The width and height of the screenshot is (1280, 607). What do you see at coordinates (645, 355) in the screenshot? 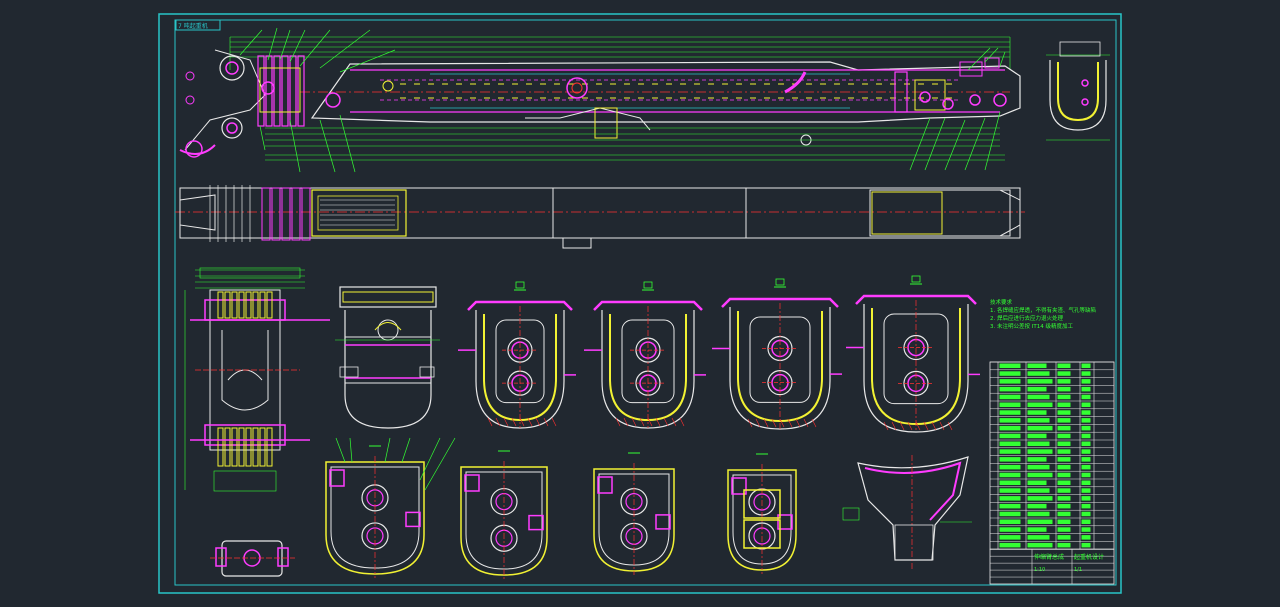
I see `cross-section-b` at bounding box center [645, 355].